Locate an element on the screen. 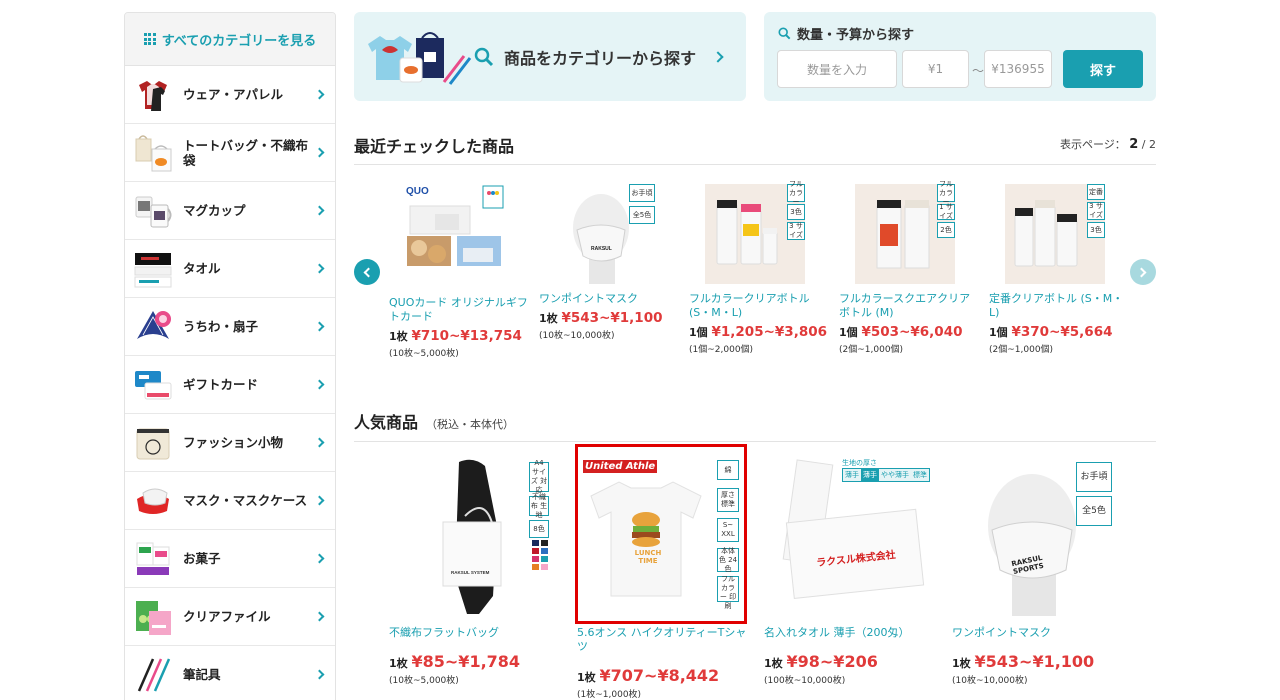 This screenshot has height=700, width=1280. sidebar-item-label: マグカップ is located at coordinates (214, 210).